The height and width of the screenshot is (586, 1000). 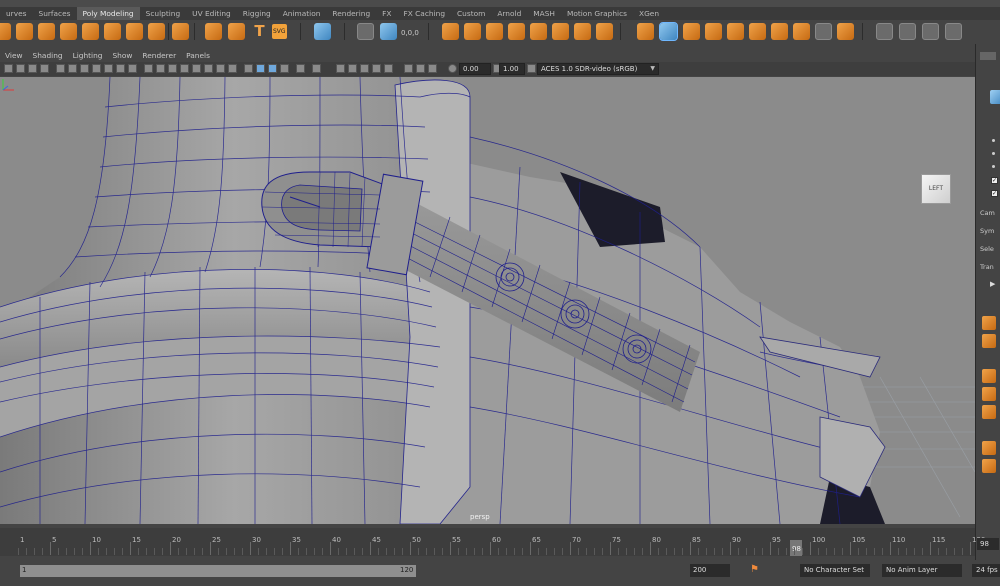 I want to click on panel-menu-item: Lighting, so click(x=88, y=56).